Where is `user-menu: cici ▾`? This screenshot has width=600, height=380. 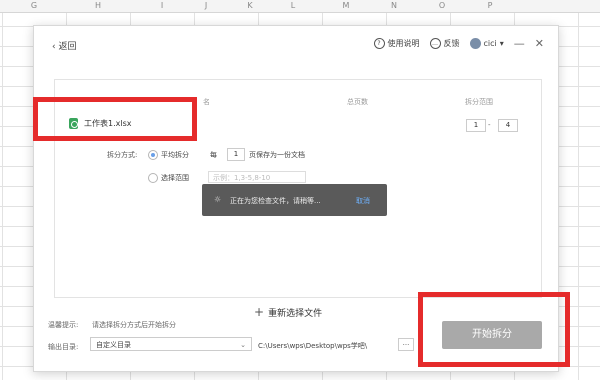 user-menu: cici ▾ is located at coordinates (486, 43).